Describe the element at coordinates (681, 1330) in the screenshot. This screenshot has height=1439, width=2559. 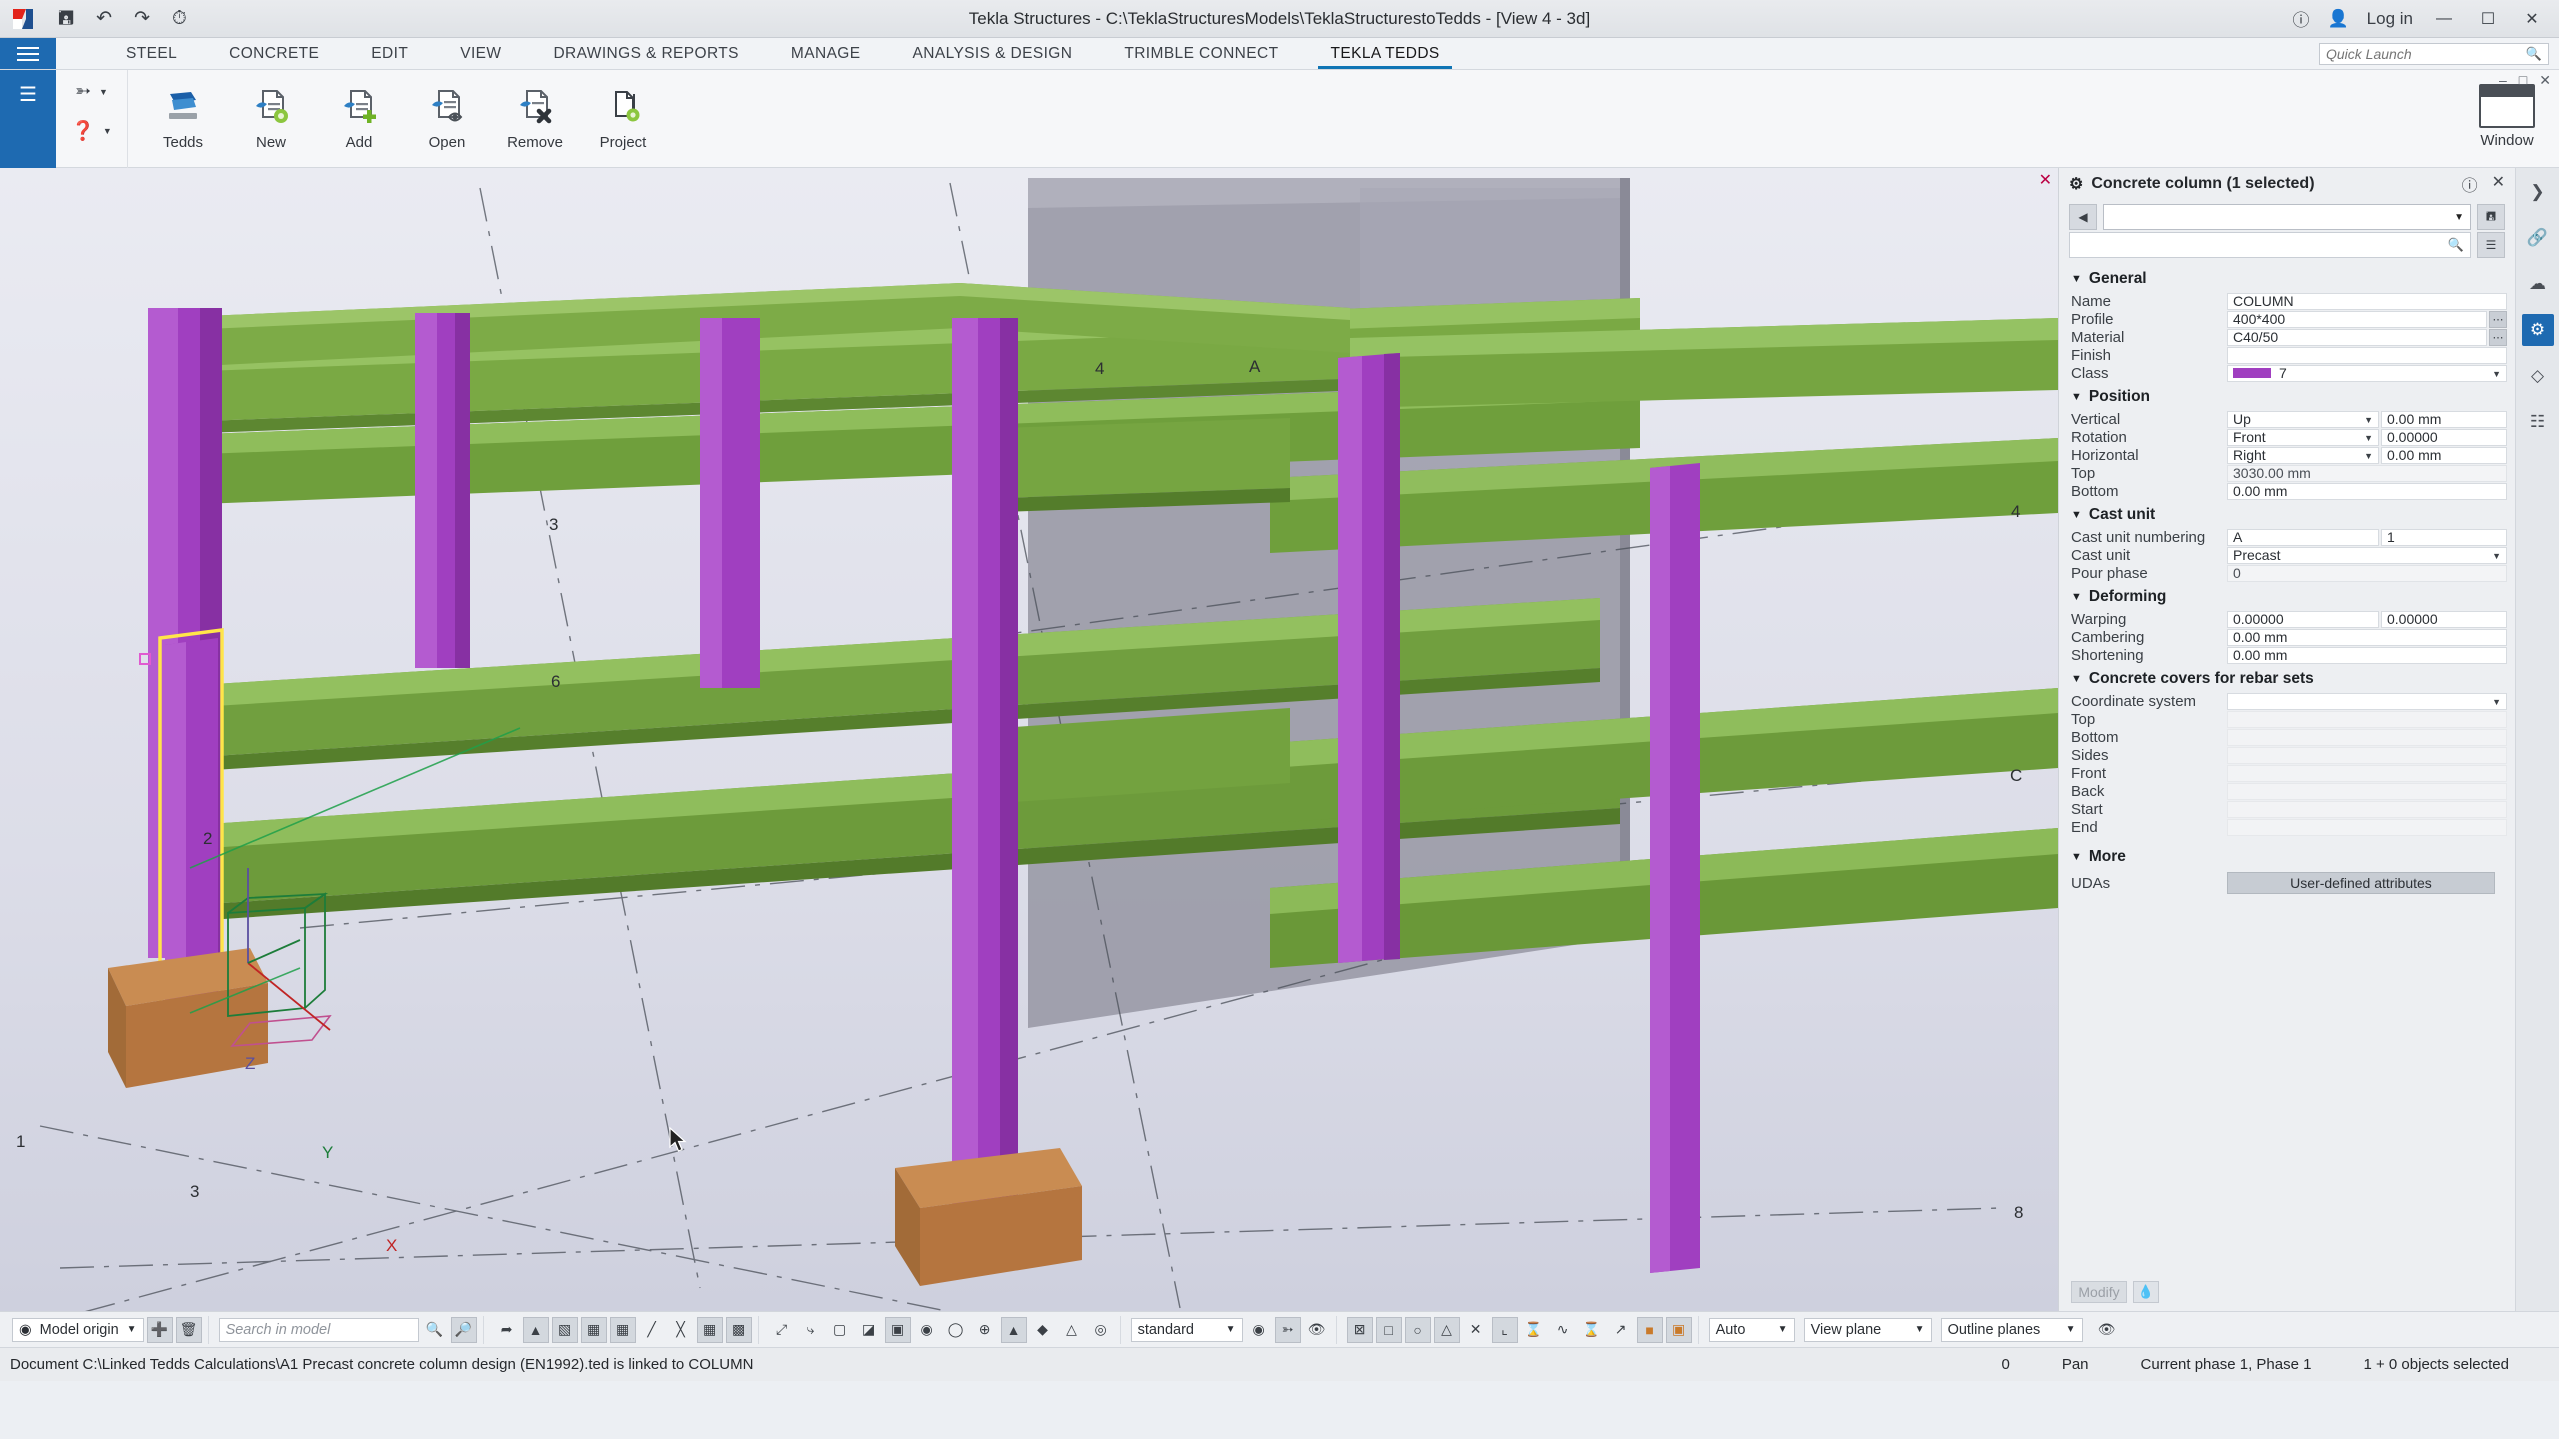
I see `select-surface-icon: ╳` at that location.